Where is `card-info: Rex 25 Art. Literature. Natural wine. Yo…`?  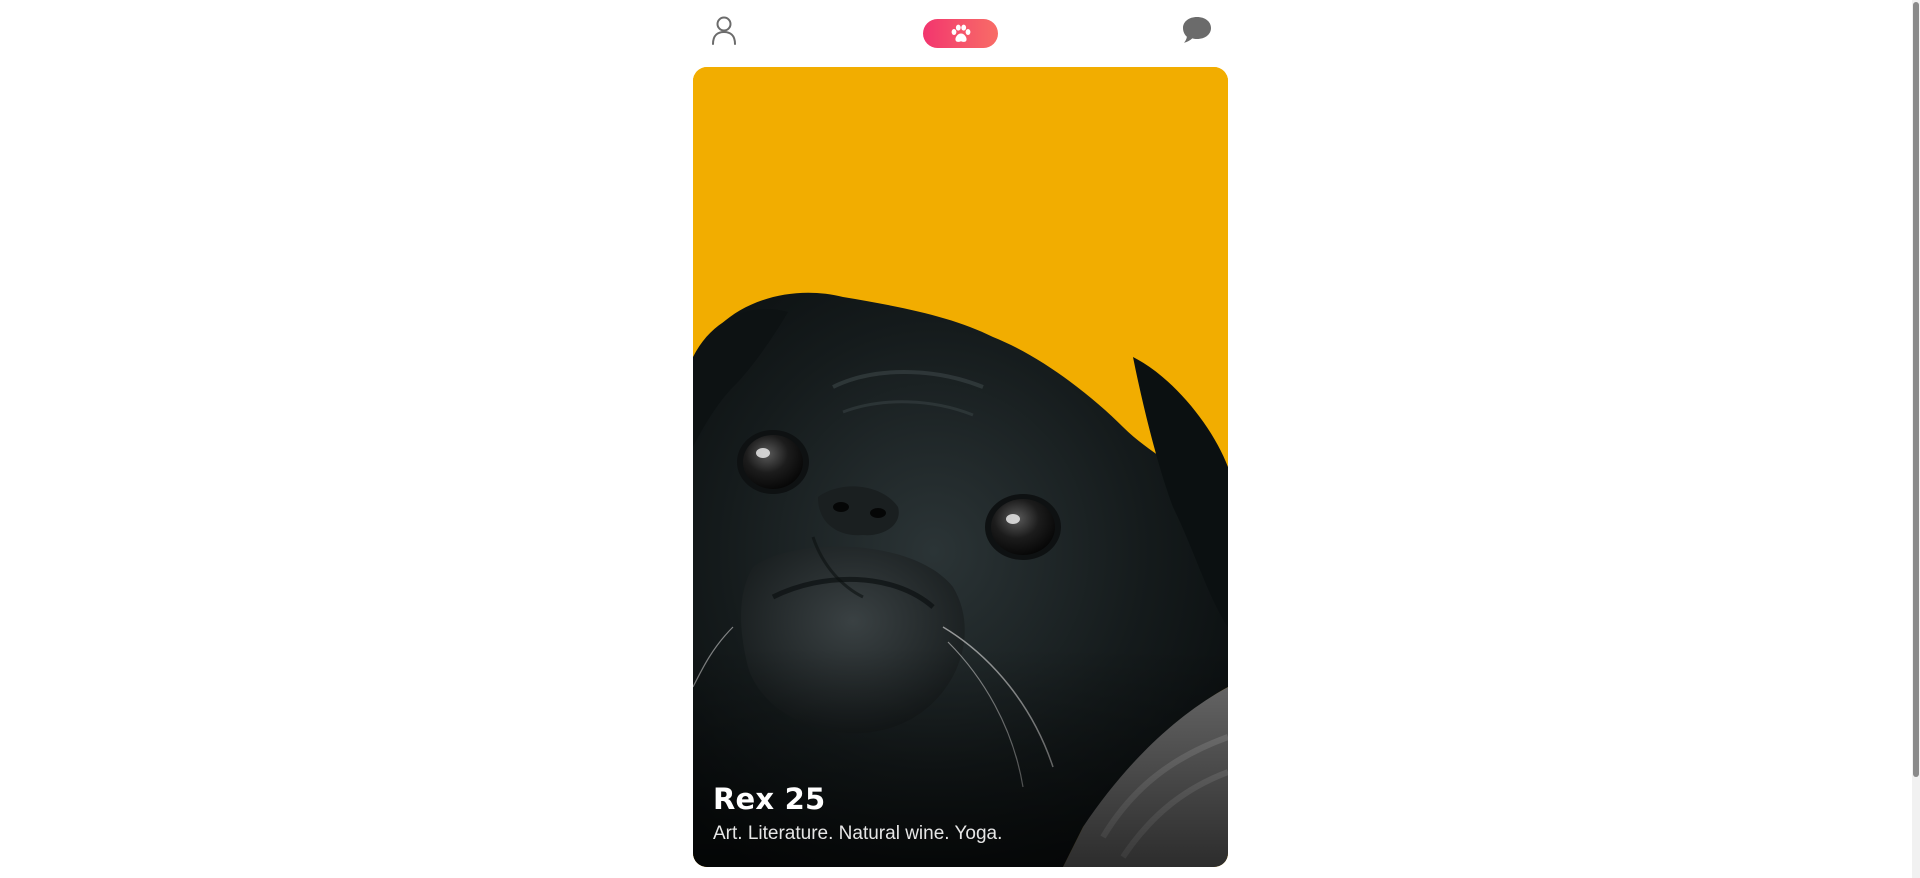 card-info: Rex 25 Art. Literature. Natural wine. Yo… is located at coordinates (857, 814).